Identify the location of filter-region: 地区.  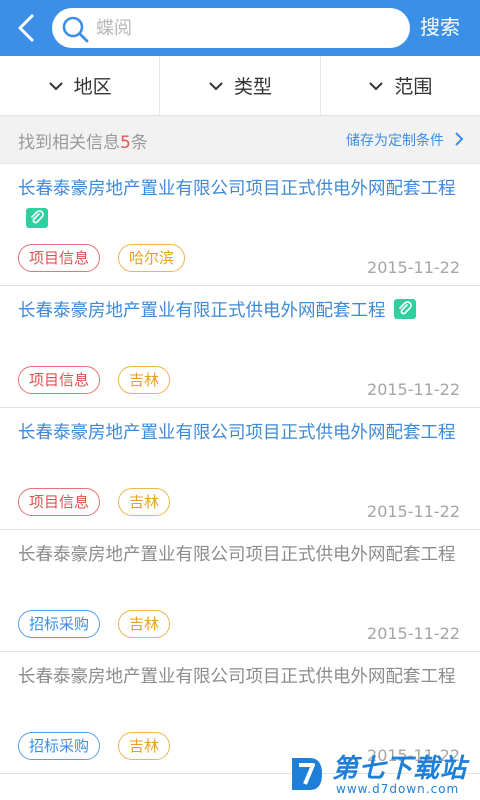
(80, 85).